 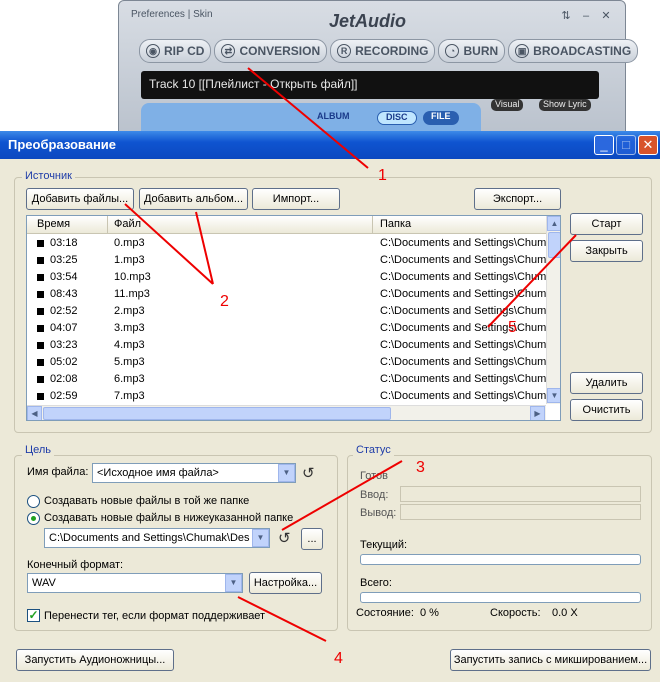 What do you see at coordinates (224, 301) in the screenshot?
I see `annotation-2: 2` at bounding box center [224, 301].